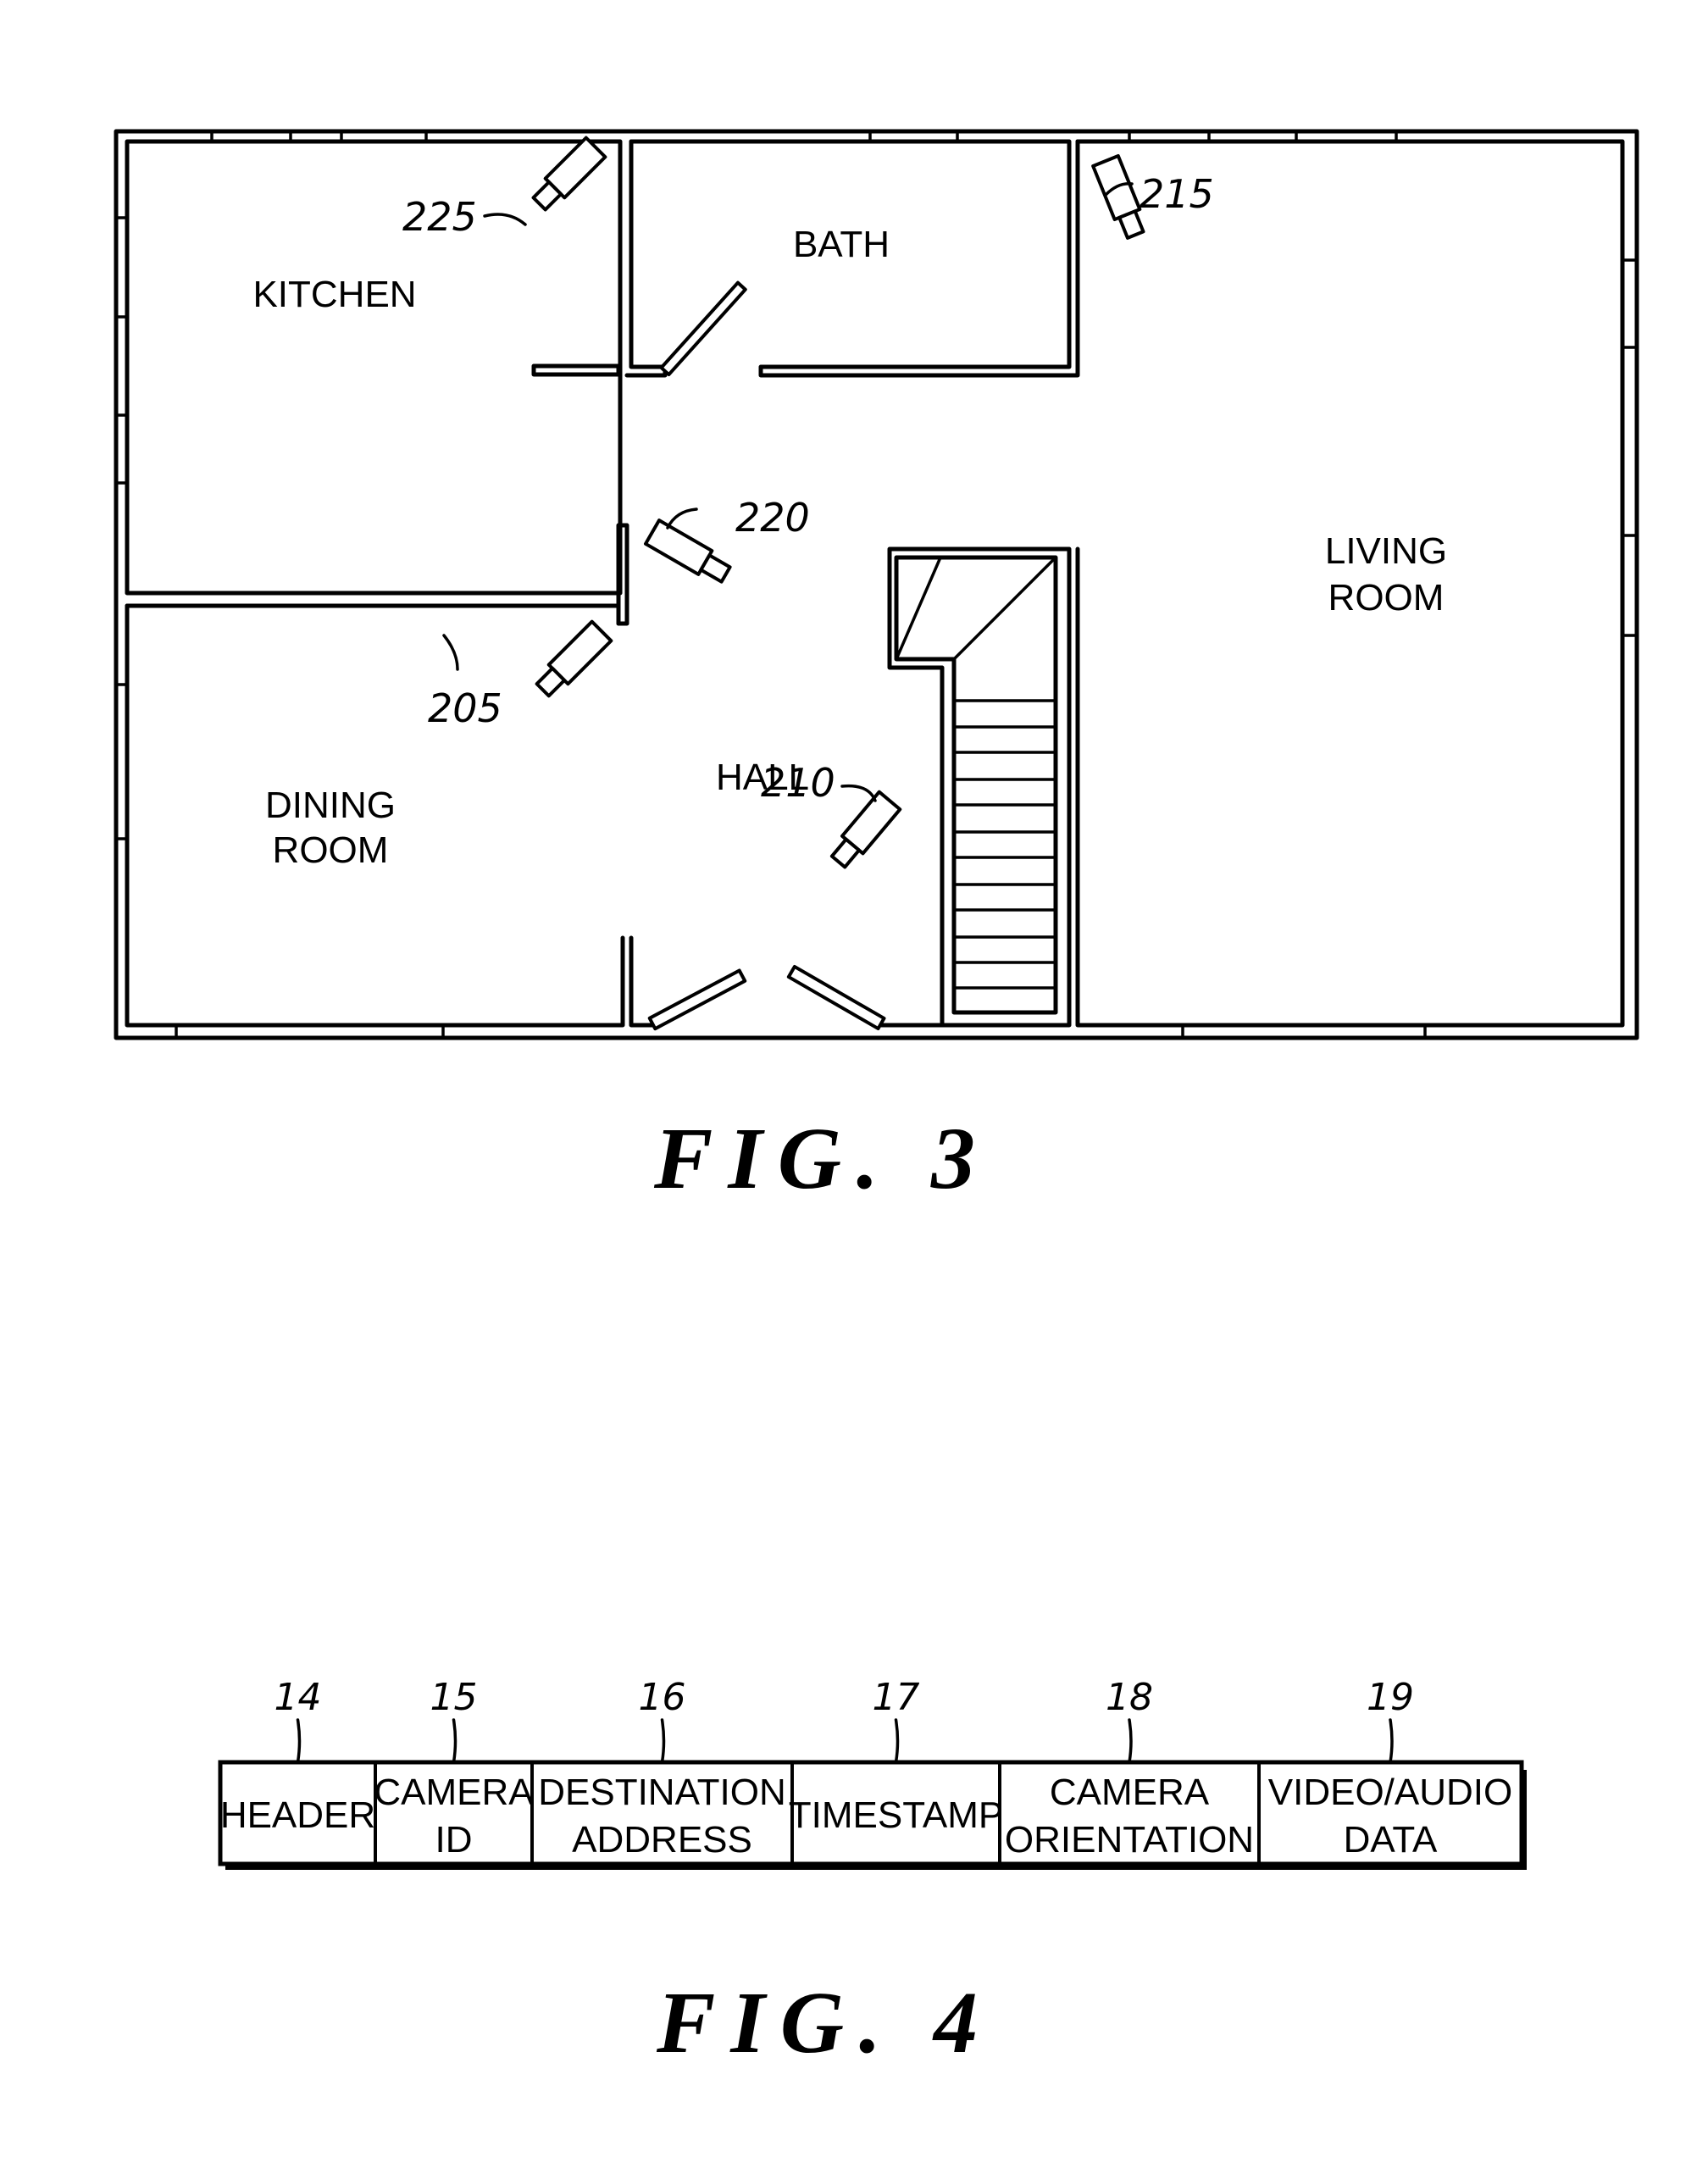 The image size is (1708, 2174). I want to click on figure-3-caption: FIG. 3, so click(821, 1158).